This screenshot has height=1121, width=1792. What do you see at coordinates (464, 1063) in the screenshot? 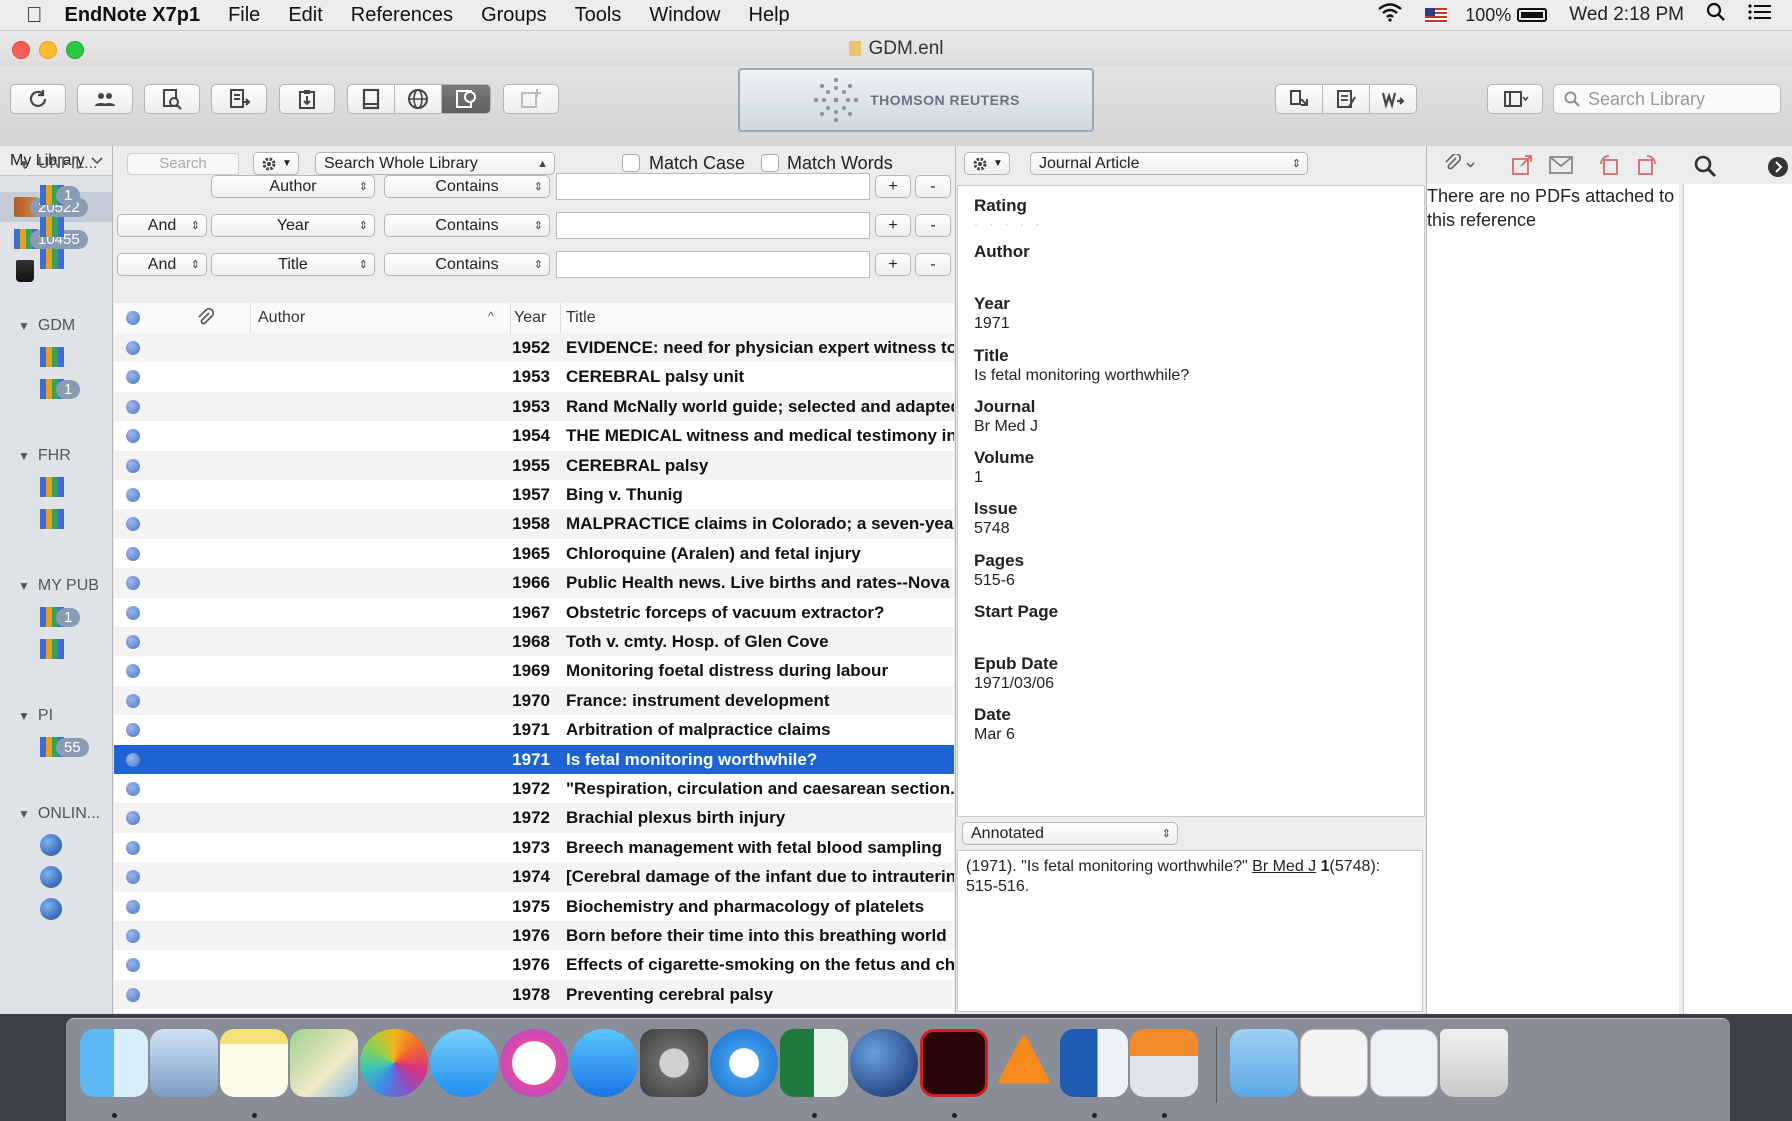
I see `messages-icon` at bounding box center [464, 1063].